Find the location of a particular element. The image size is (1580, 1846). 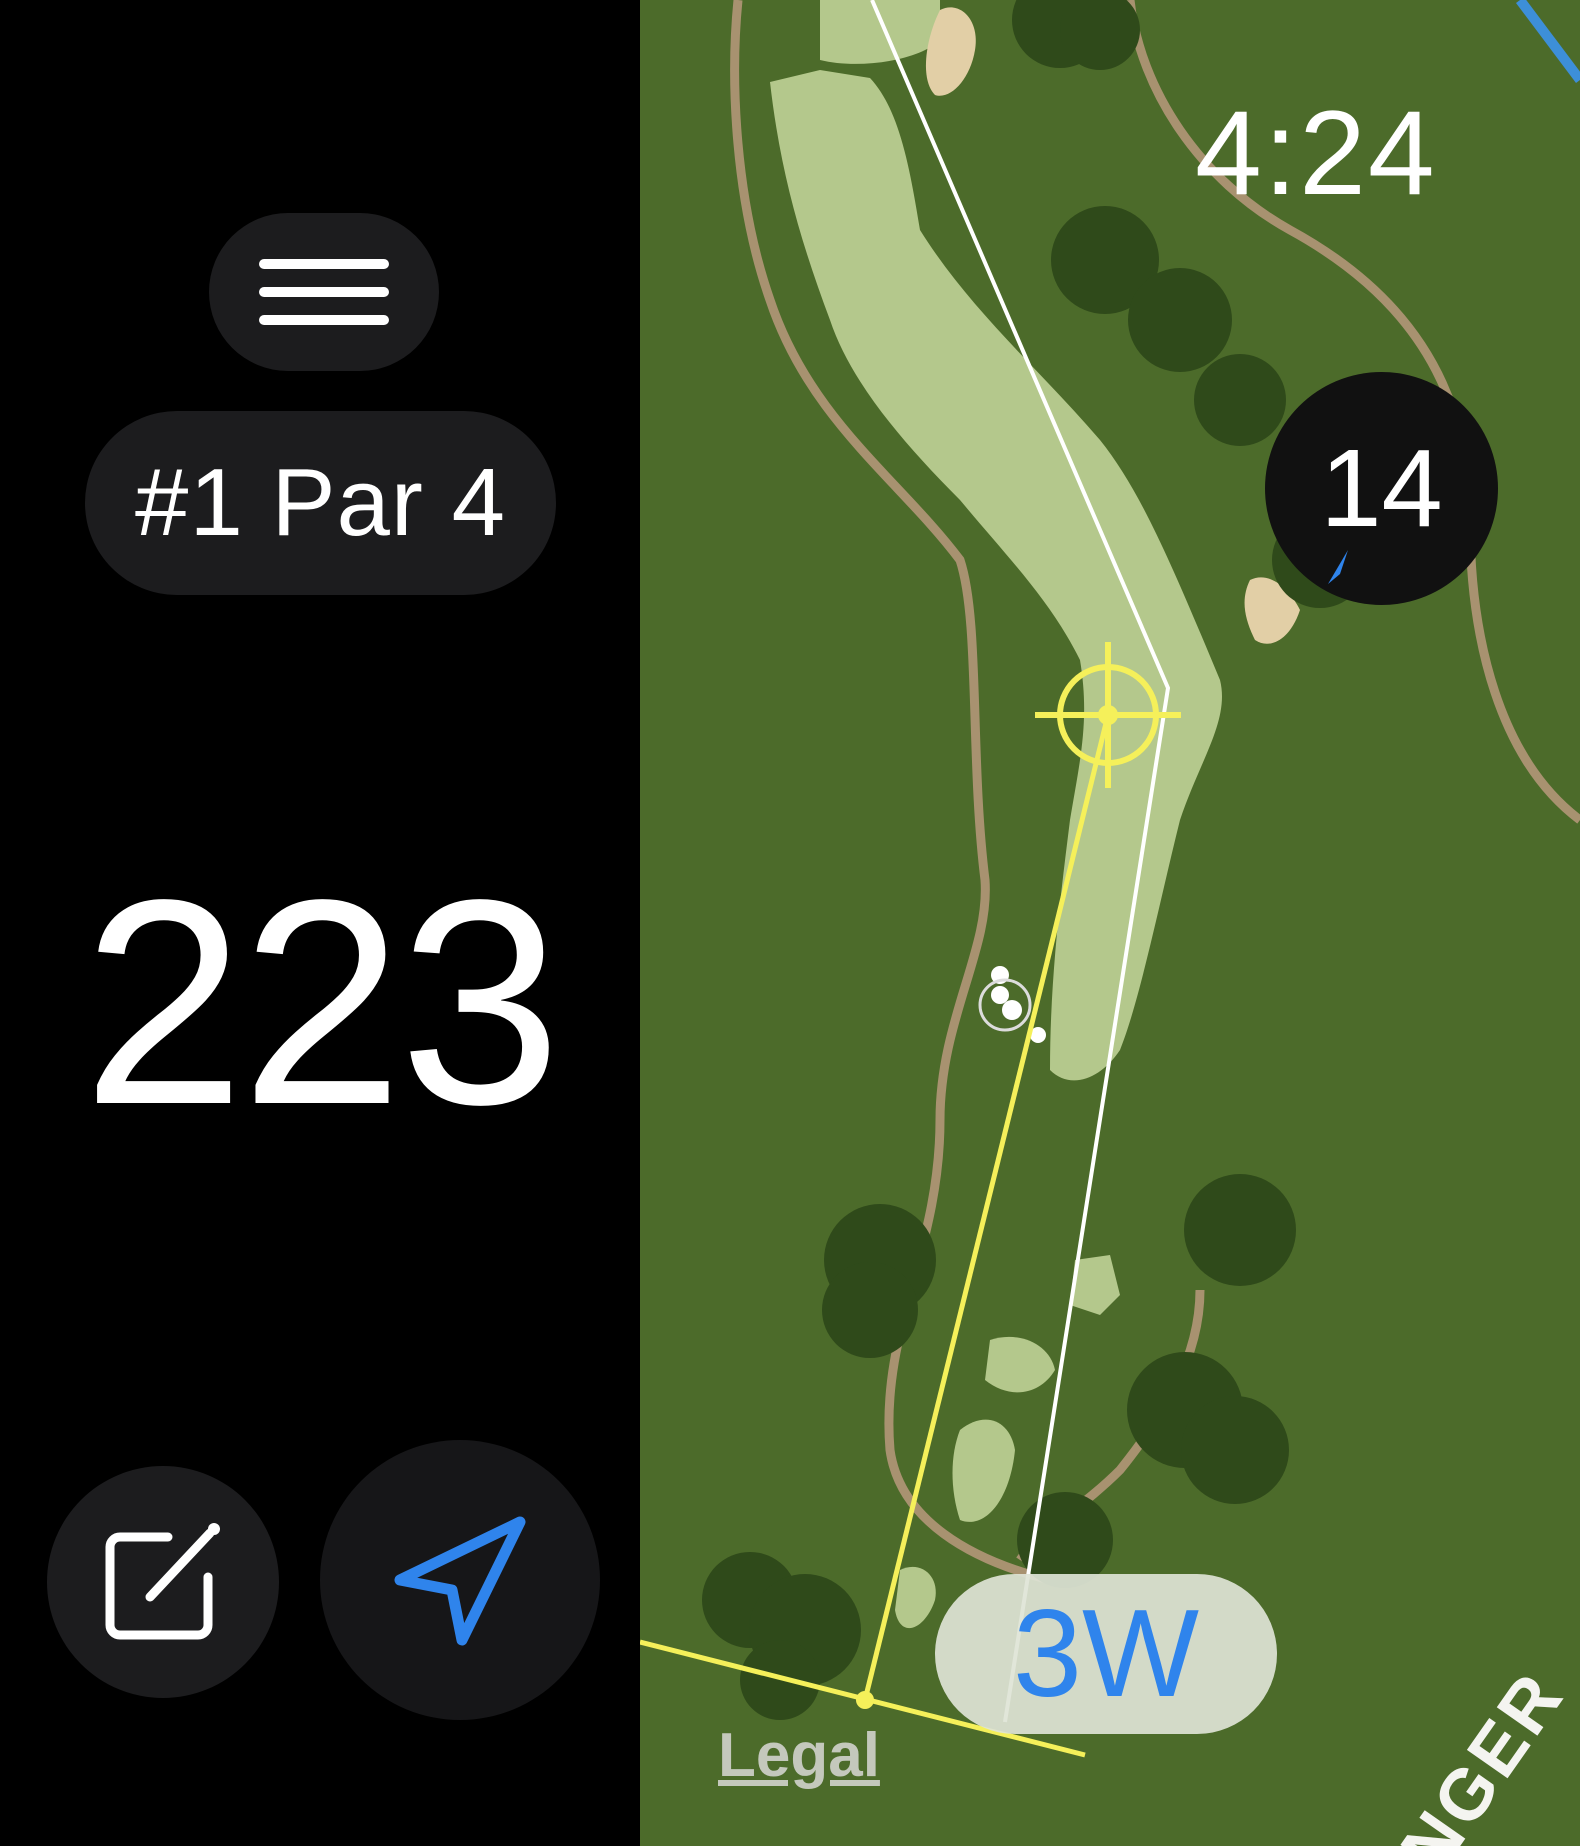

menu-button is located at coordinates (324, 292).